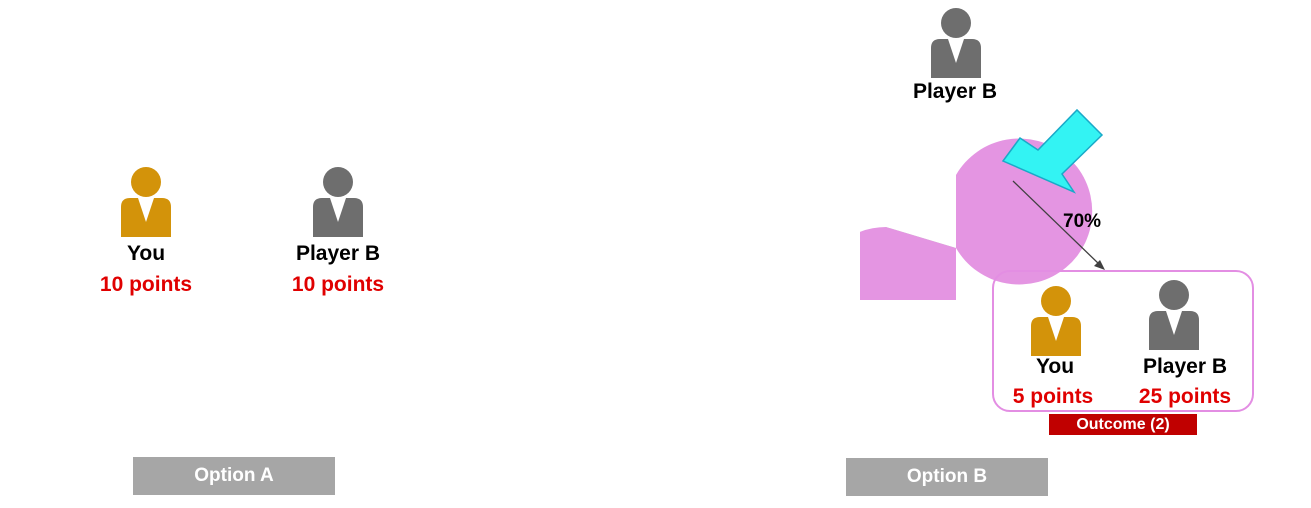 The image size is (1311, 508). Describe the element at coordinates (1082, 221) in the screenshot. I see `probability-label: 70%` at that location.